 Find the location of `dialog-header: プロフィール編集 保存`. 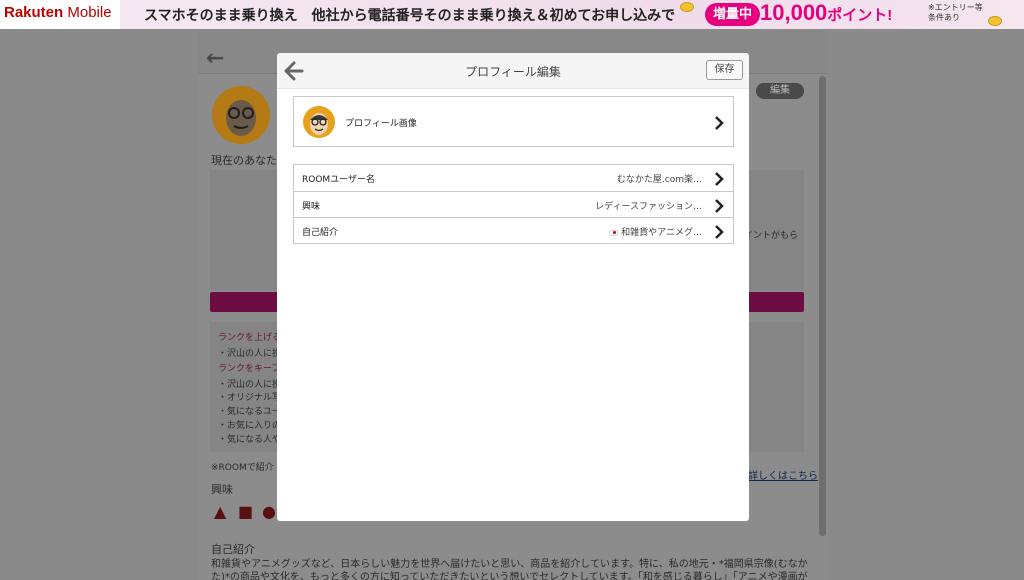

dialog-header: プロフィール編集 保存 is located at coordinates (513, 71).